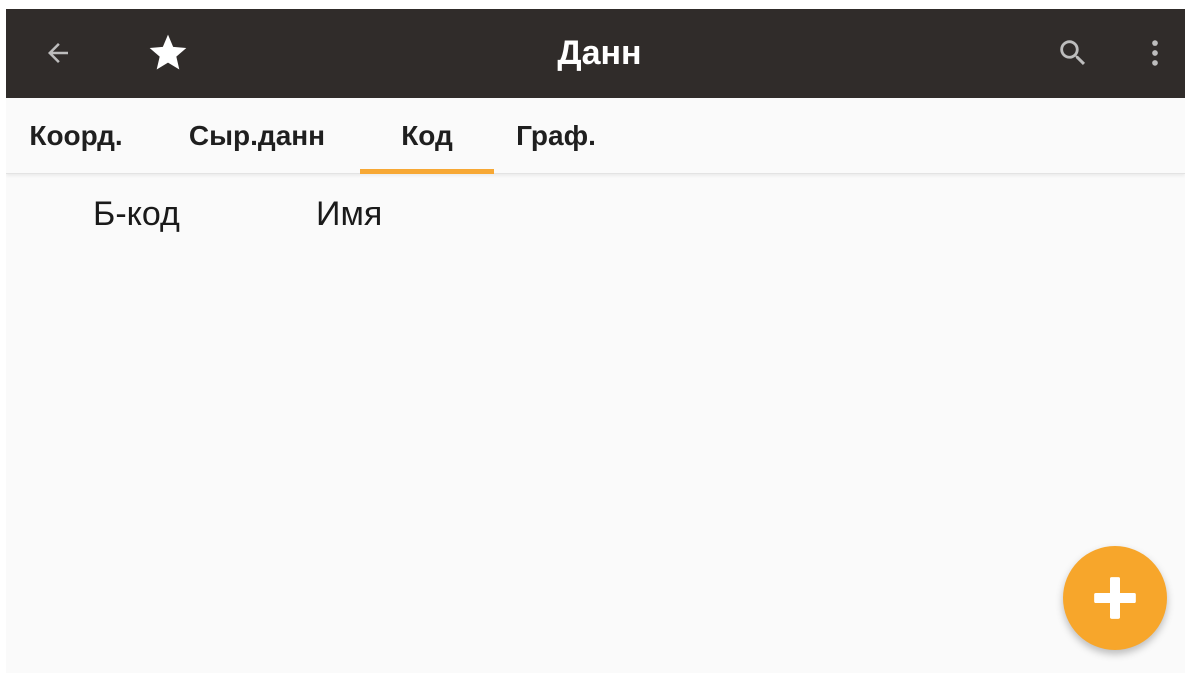  I want to click on more-vert-icon, so click(1155, 53).